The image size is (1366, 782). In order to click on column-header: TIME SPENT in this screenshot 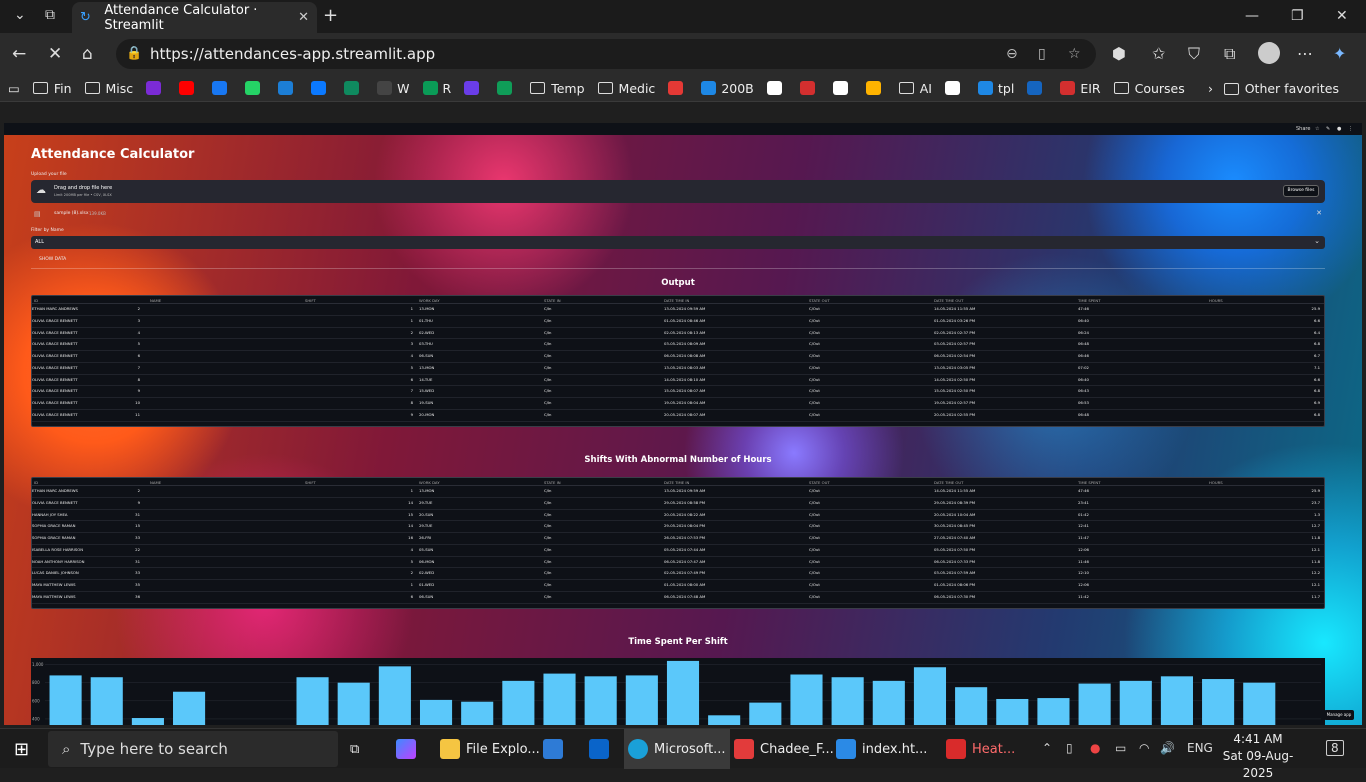, I will do `click(1089, 300)`.